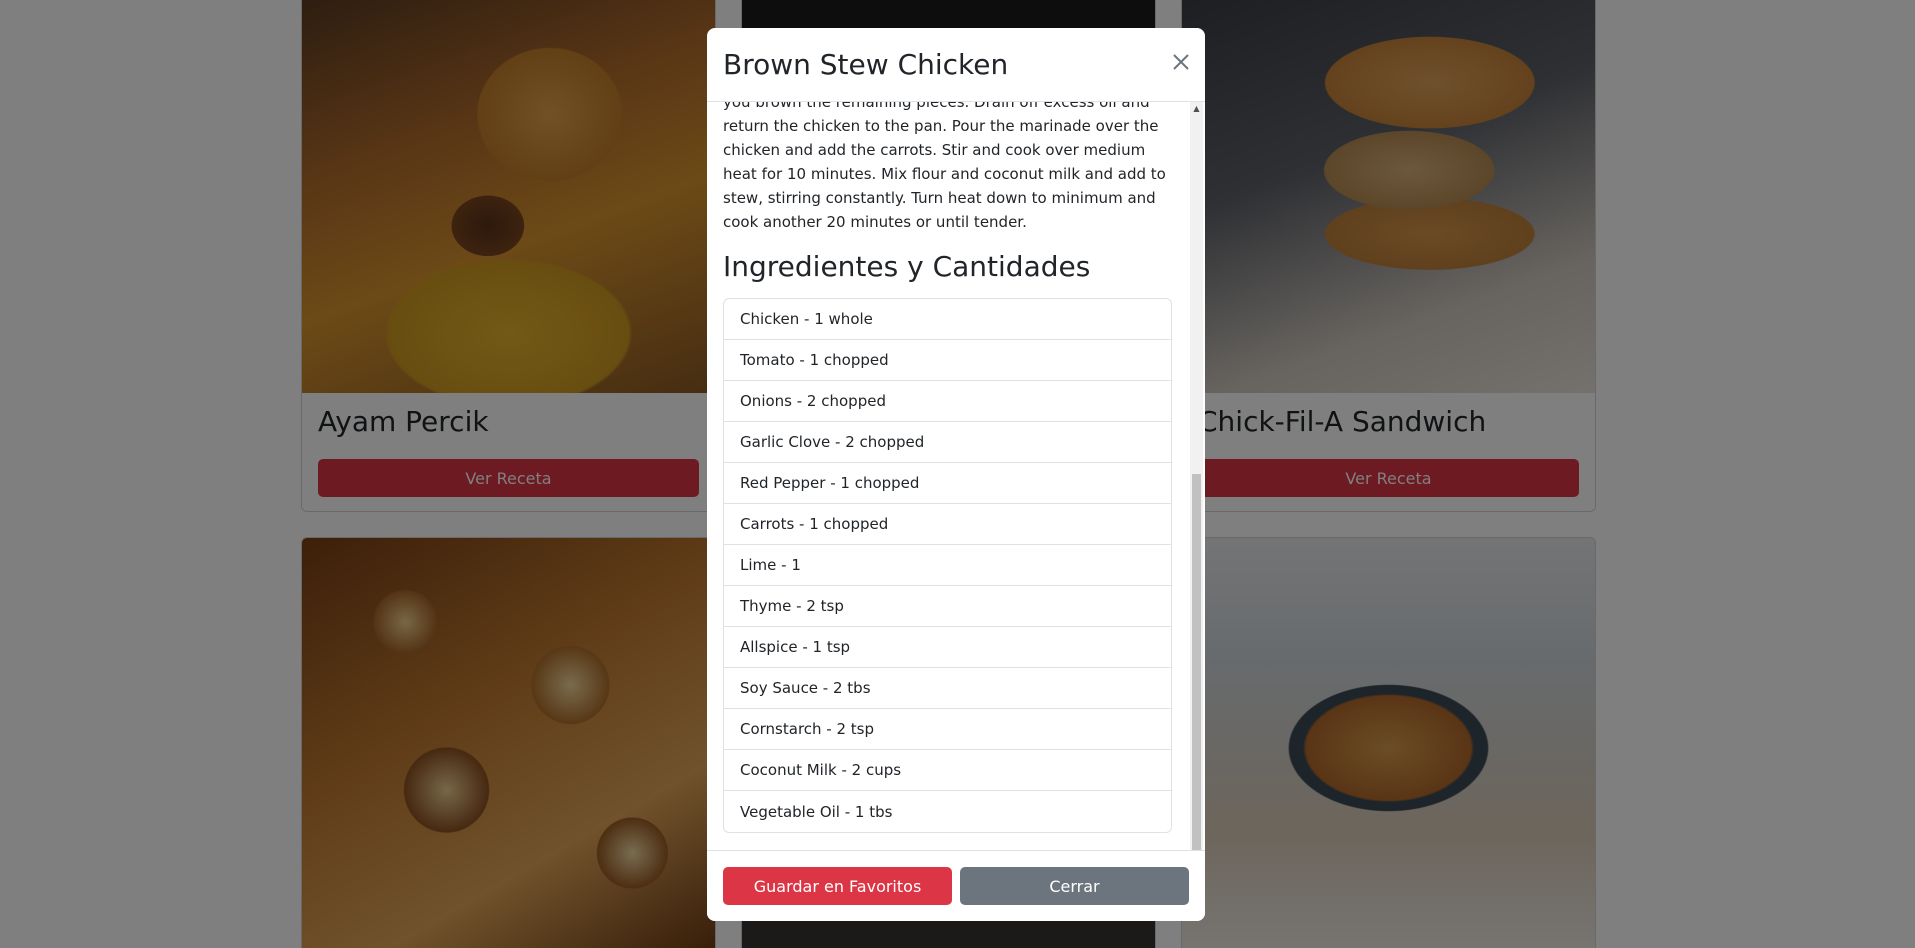  I want to click on ingredient-item: Allspice - 1 tsp, so click(947, 647).